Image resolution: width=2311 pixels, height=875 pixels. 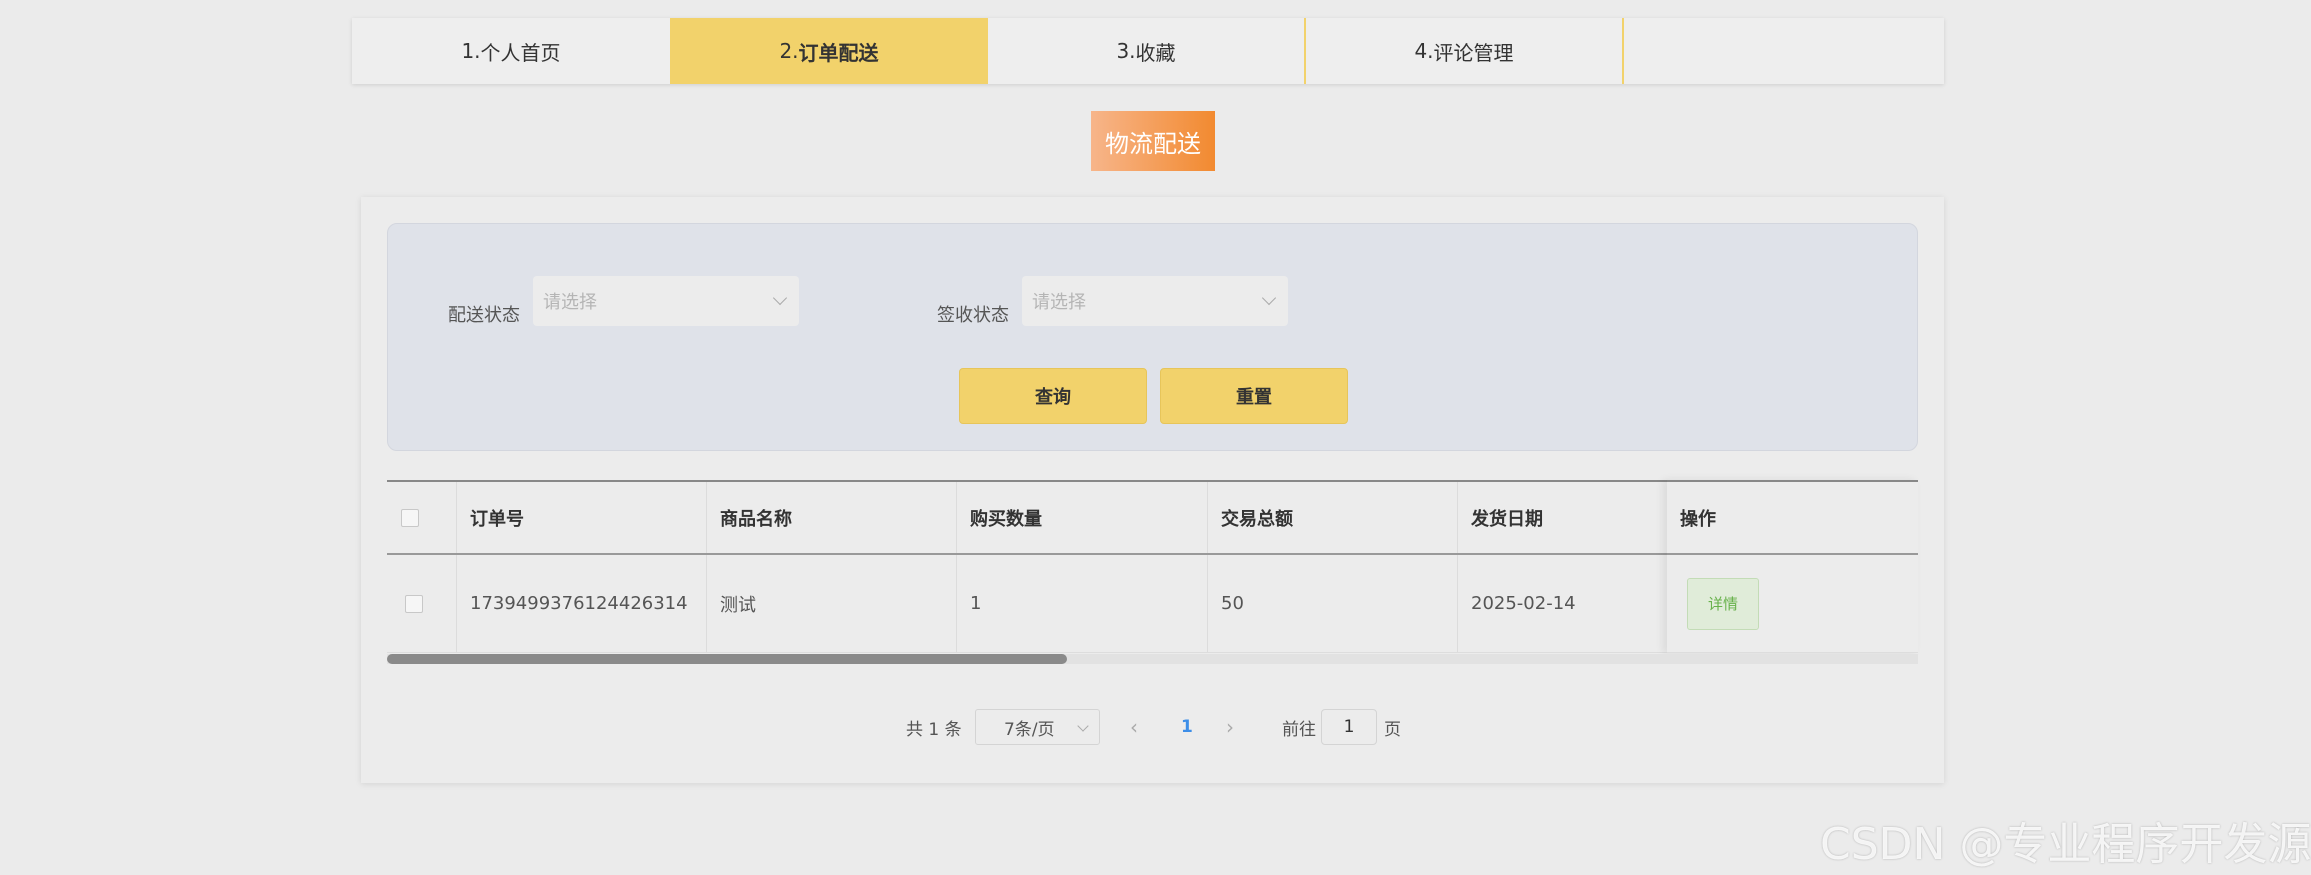 What do you see at coordinates (973, 315) in the screenshot?
I see `sign-status-label: 签收状态` at bounding box center [973, 315].